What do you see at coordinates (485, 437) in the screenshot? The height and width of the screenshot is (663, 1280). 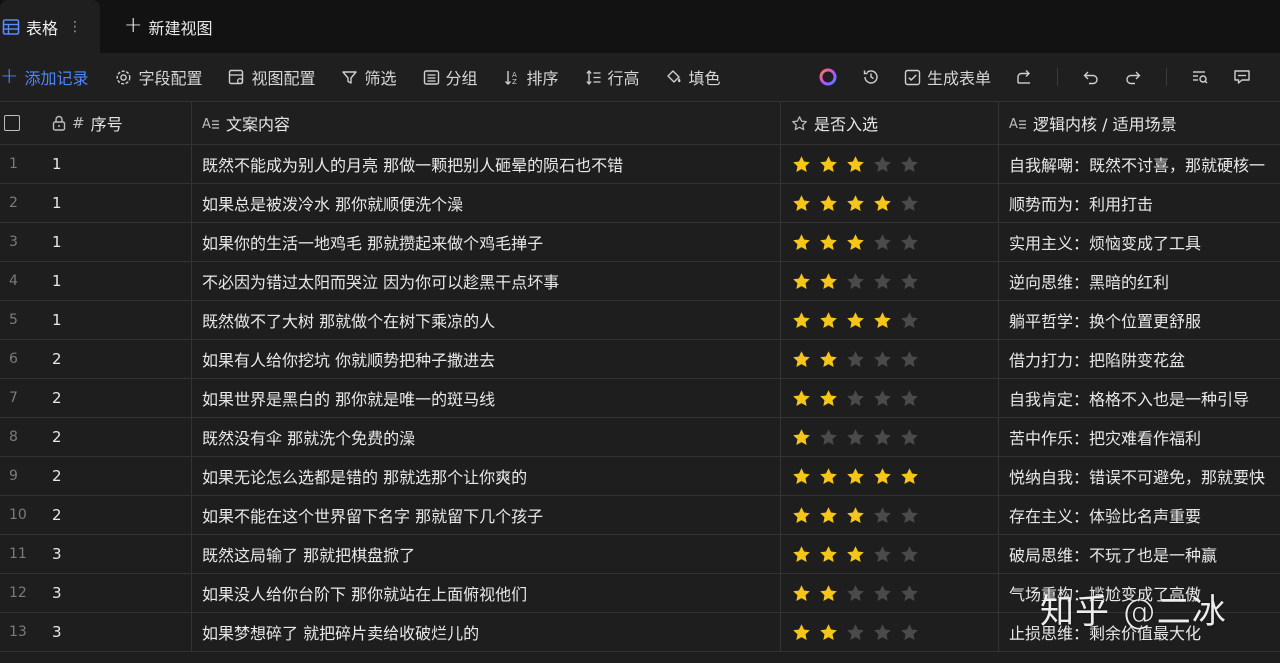 I see `text-cell: 既然没有伞 那就洗个免费的澡` at bounding box center [485, 437].